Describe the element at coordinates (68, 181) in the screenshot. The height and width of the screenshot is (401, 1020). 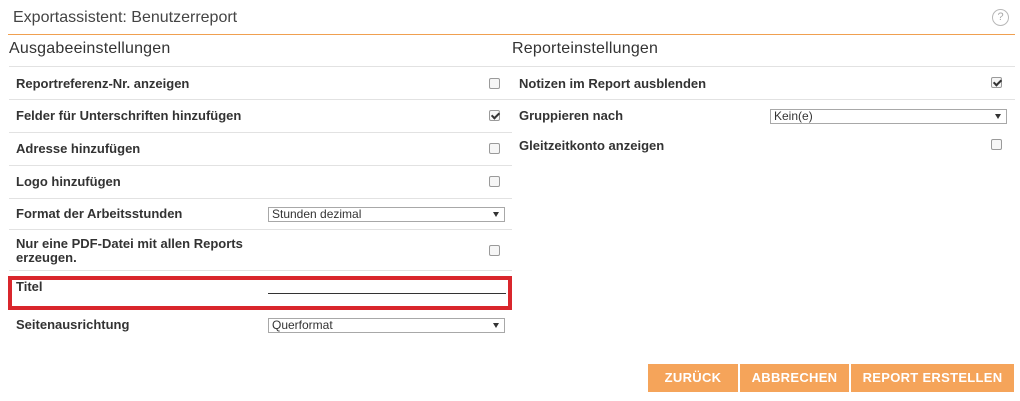
I see `add-logo-label: Logo hinzufügen` at that location.